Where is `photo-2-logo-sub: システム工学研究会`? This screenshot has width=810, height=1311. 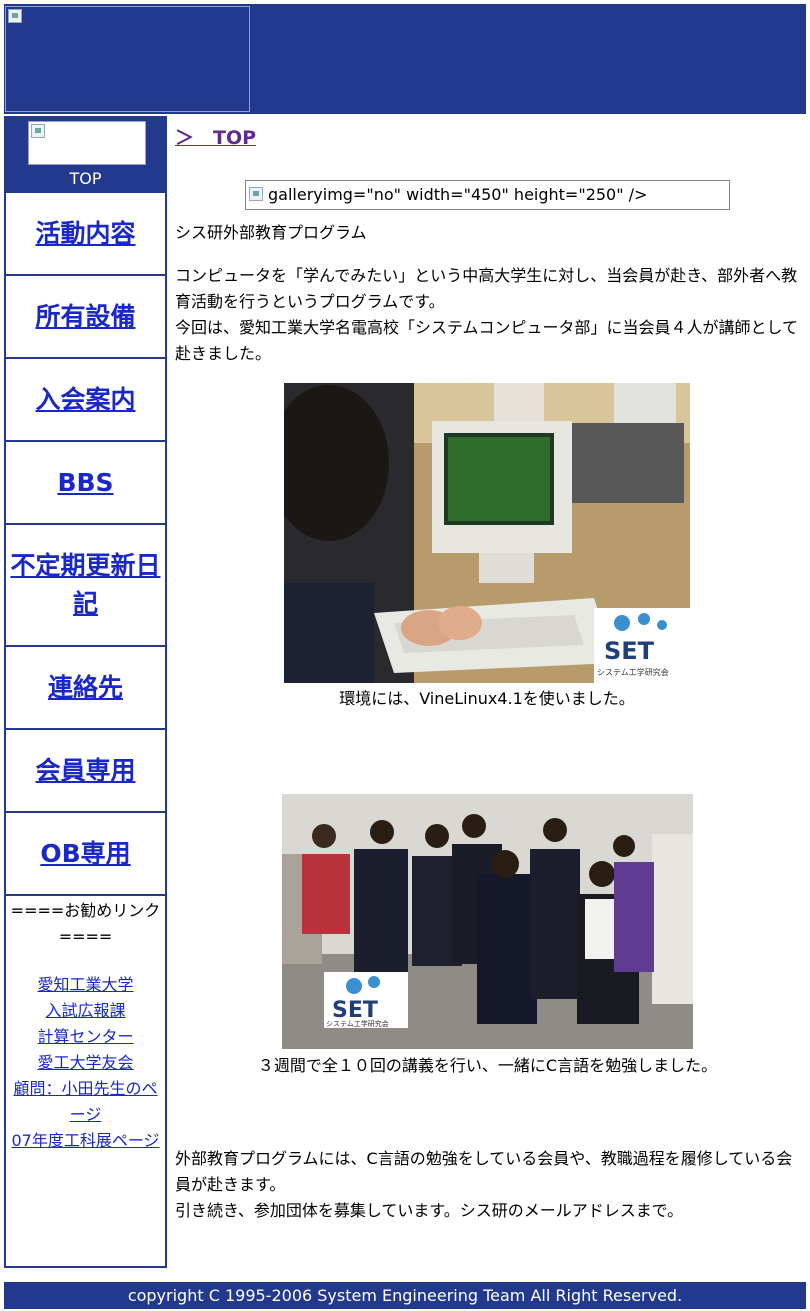
photo-2-logo-sub: システム工学研究会 is located at coordinates (357, 1023).